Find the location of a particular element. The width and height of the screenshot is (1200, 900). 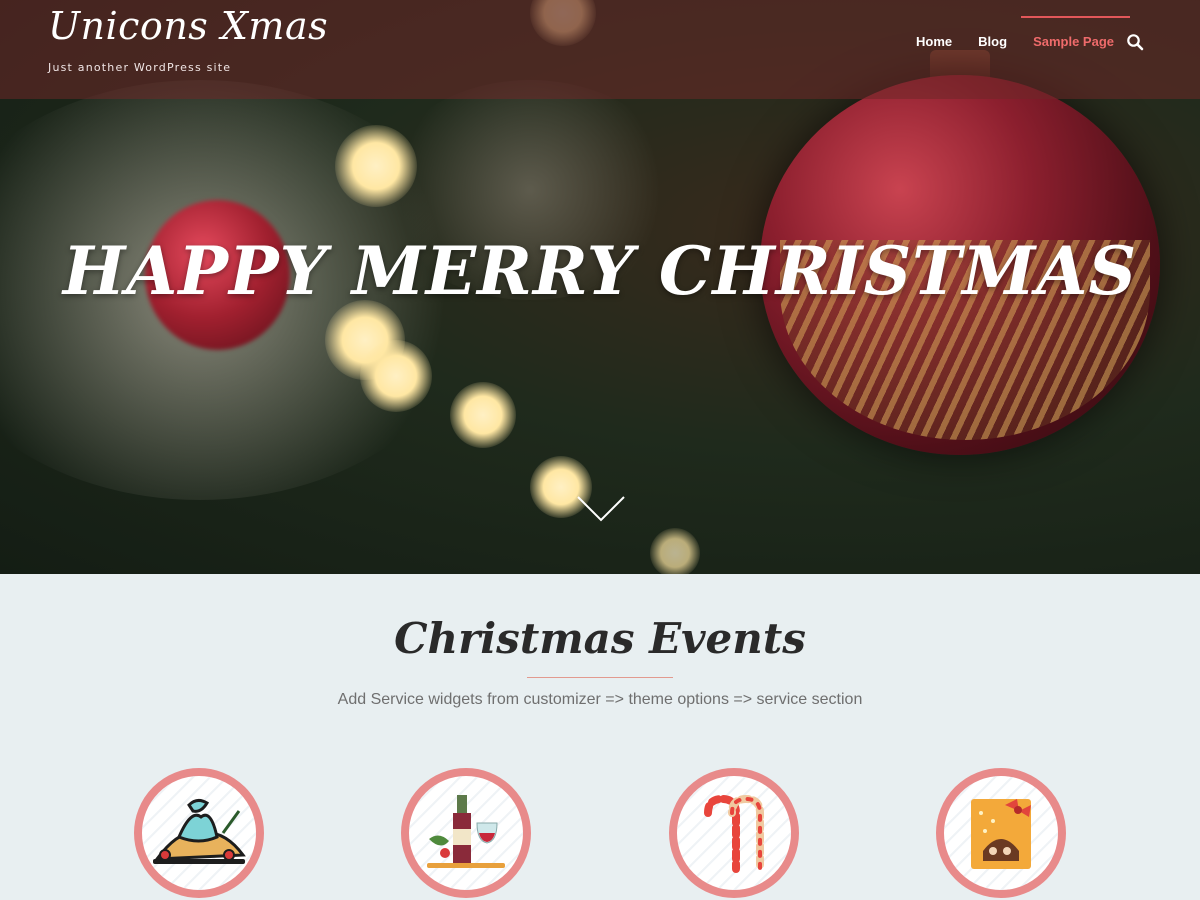

candy-cane-icon is located at coordinates (734, 833).